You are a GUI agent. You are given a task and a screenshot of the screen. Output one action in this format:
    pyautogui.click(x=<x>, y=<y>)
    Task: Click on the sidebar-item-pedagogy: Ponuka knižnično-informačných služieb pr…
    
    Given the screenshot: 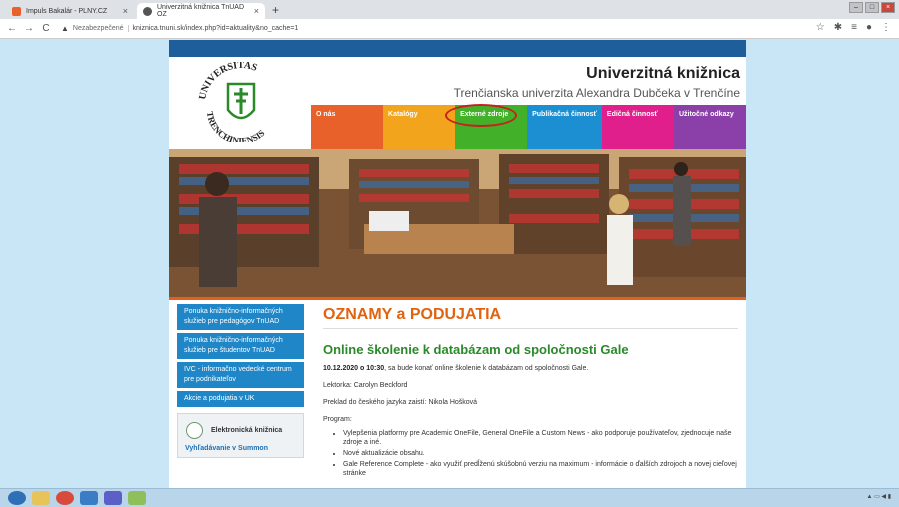 What is the action you would take?
    pyautogui.click(x=240, y=317)
    